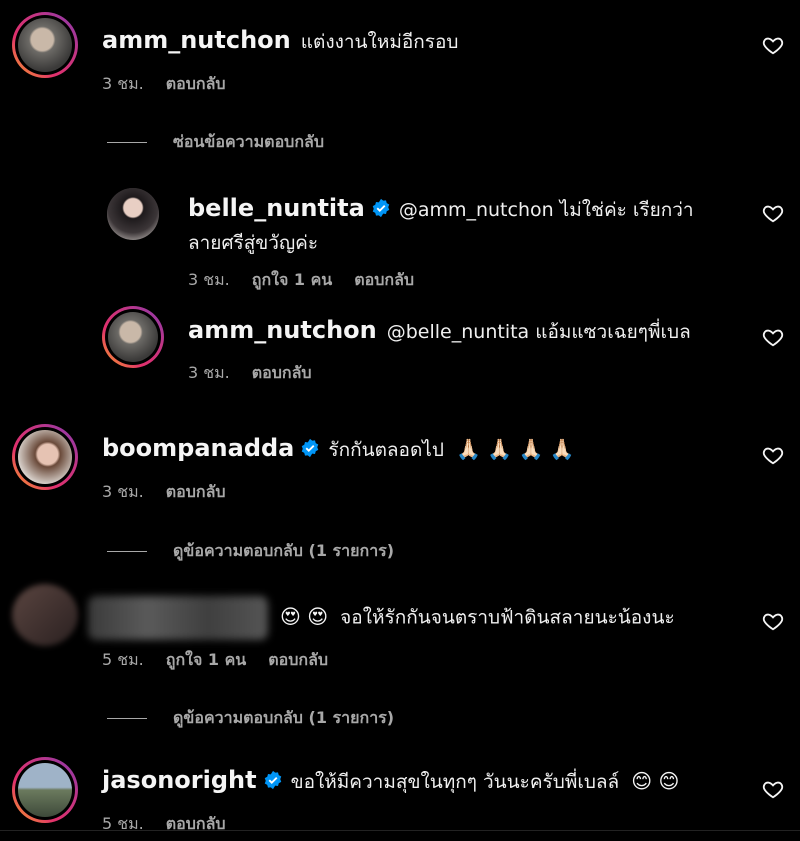 Image resolution: width=800 pixels, height=841 pixels. I want to click on hide-replies-toggle: ซ่อนข้อความตอบกลับ, so click(215, 142).